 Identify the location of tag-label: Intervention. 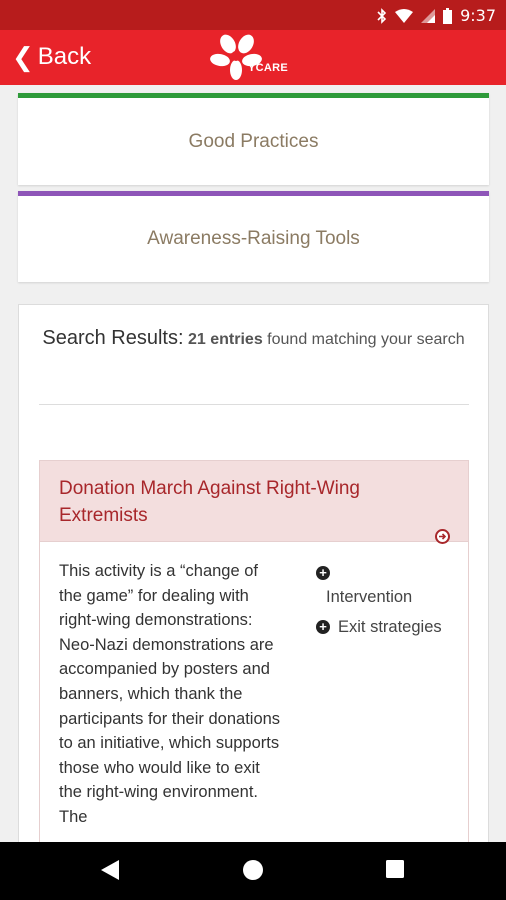
(369, 597).